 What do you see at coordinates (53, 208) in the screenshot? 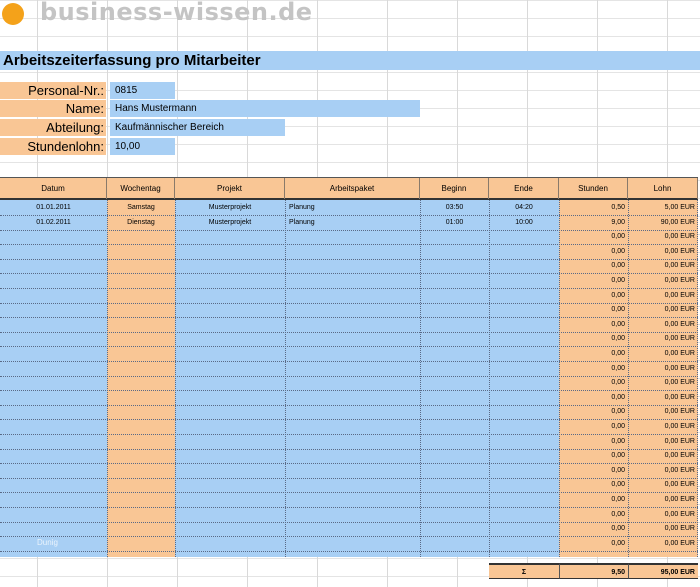
I see `cell-datum: 01.01.2011` at bounding box center [53, 208].